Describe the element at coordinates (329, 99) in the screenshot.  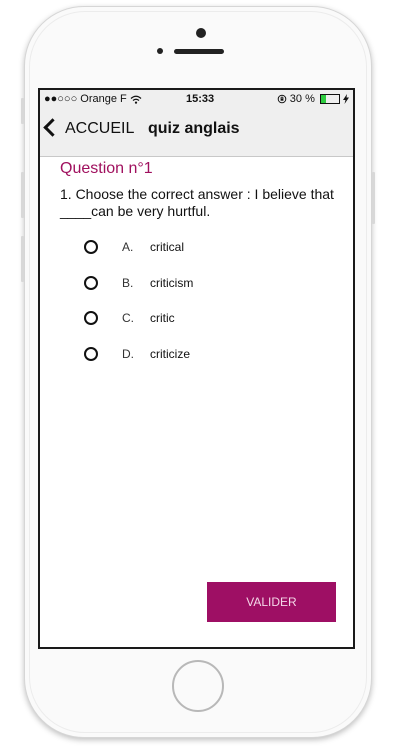
I see `battery-icon` at that location.